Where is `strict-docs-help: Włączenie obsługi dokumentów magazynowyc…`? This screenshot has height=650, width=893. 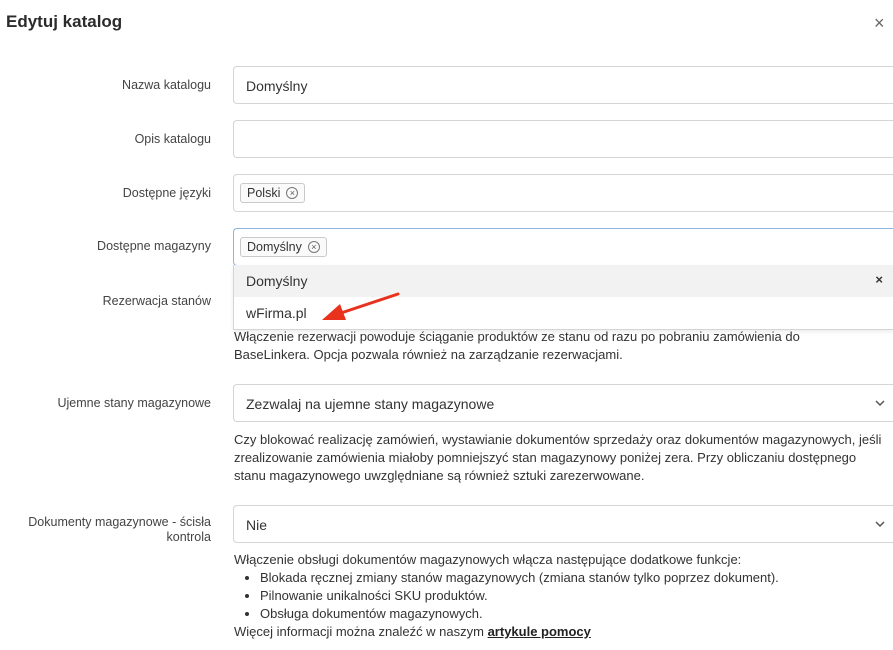 strict-docs-help: Włączenie obsługi dokumentów magazynowyc… is located at coordinates (561, 596).